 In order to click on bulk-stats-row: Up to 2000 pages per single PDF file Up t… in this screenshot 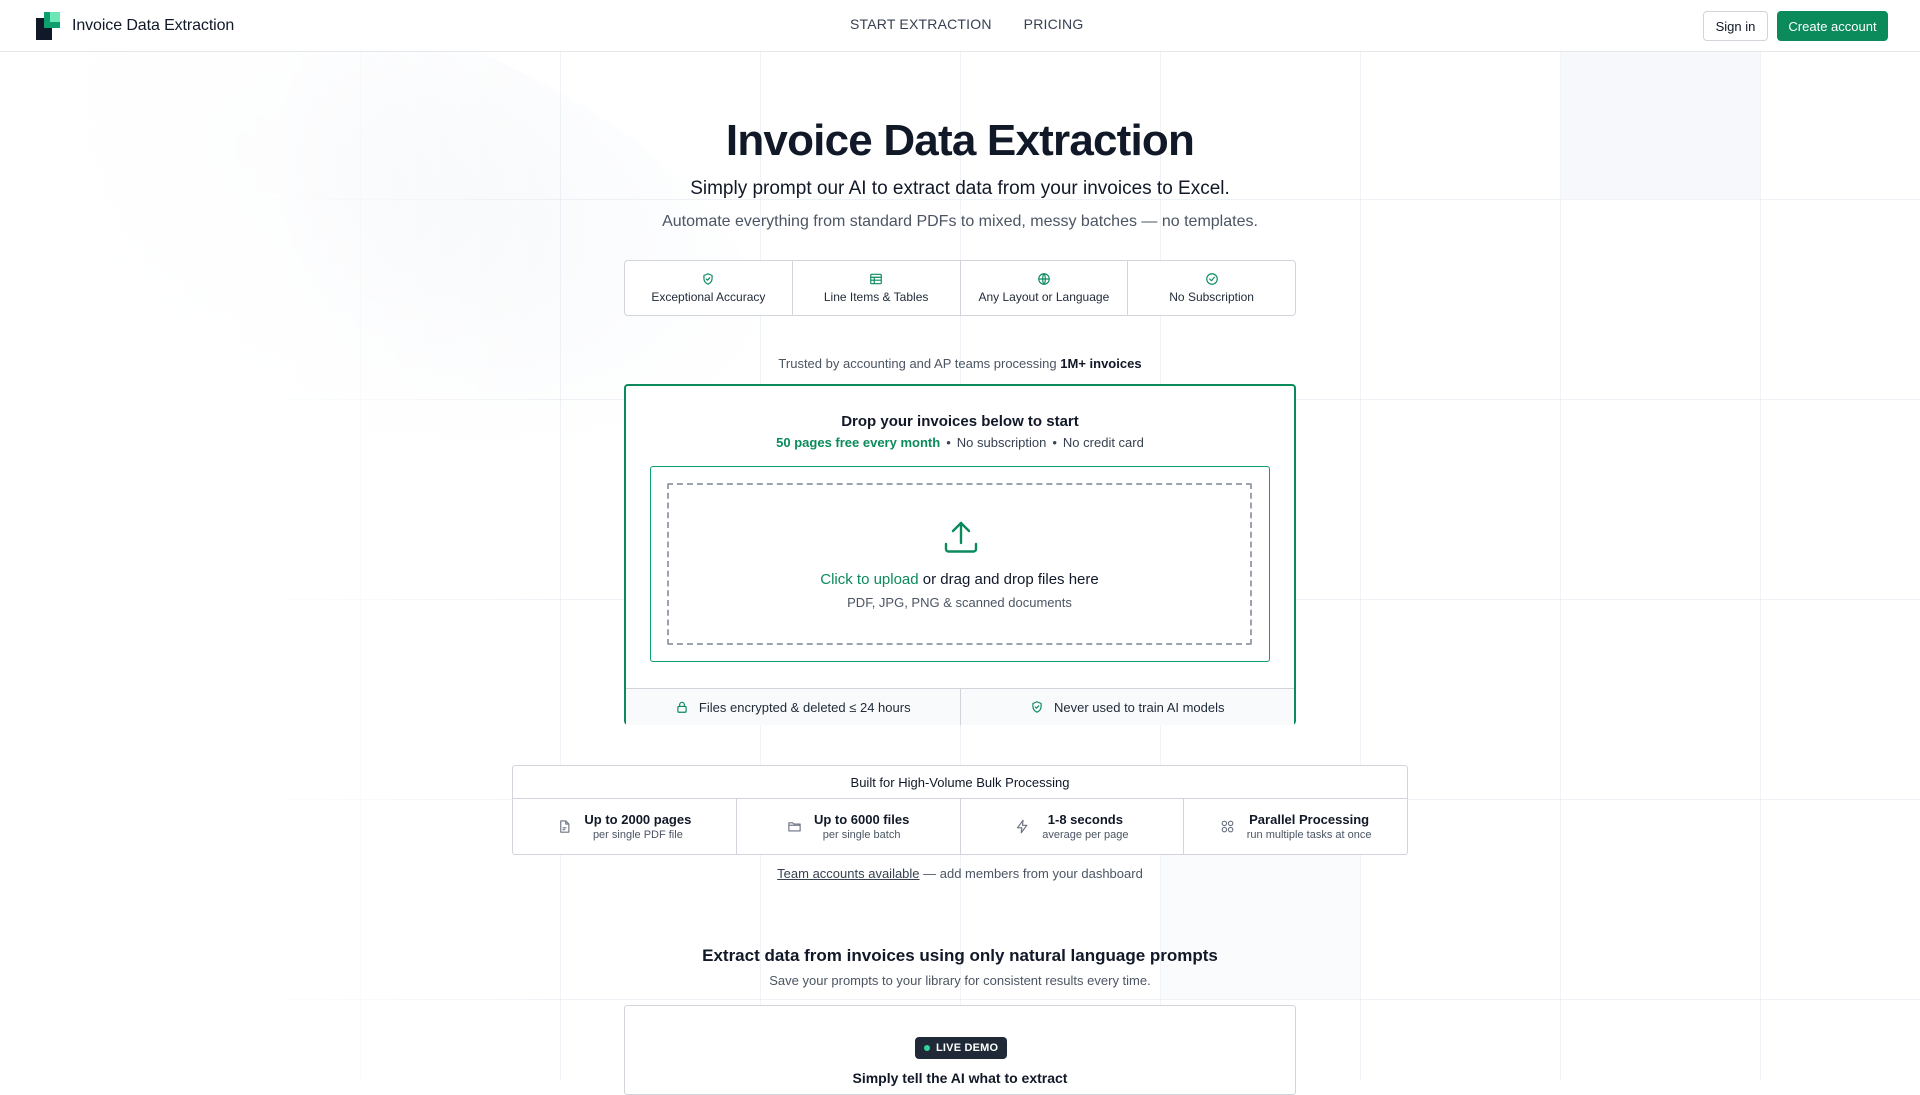, I will do `click(960, 826)`.